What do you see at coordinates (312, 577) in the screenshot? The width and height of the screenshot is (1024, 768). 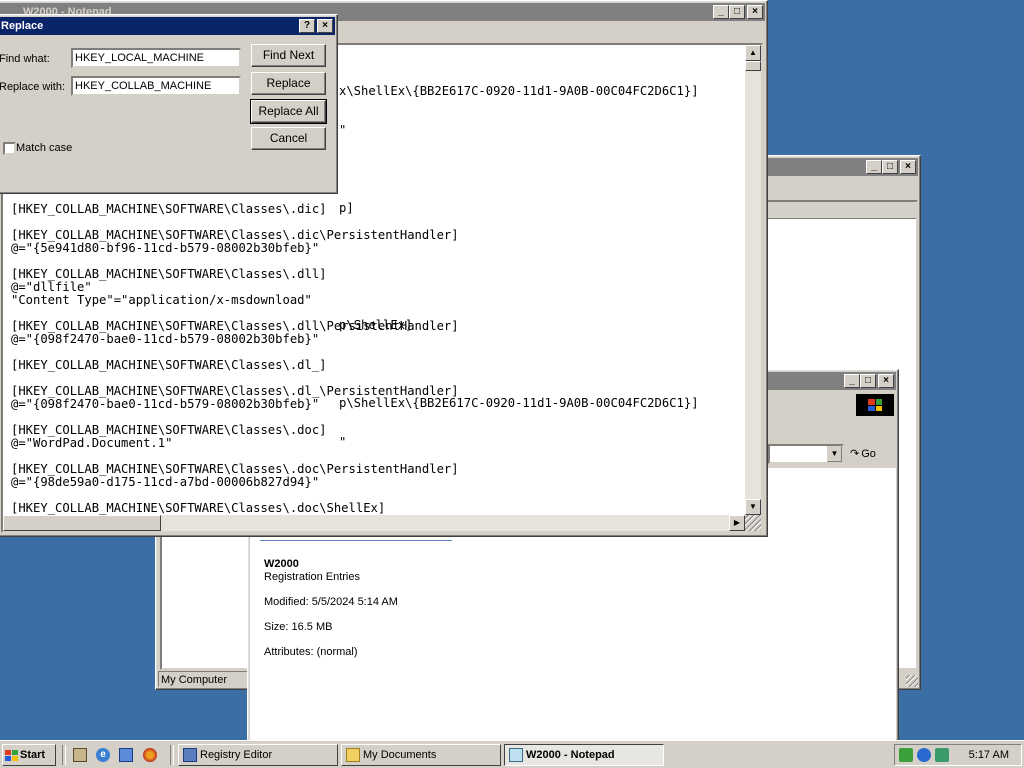 I see `file-type: Registration Entries` at bounding box center [312, 577].